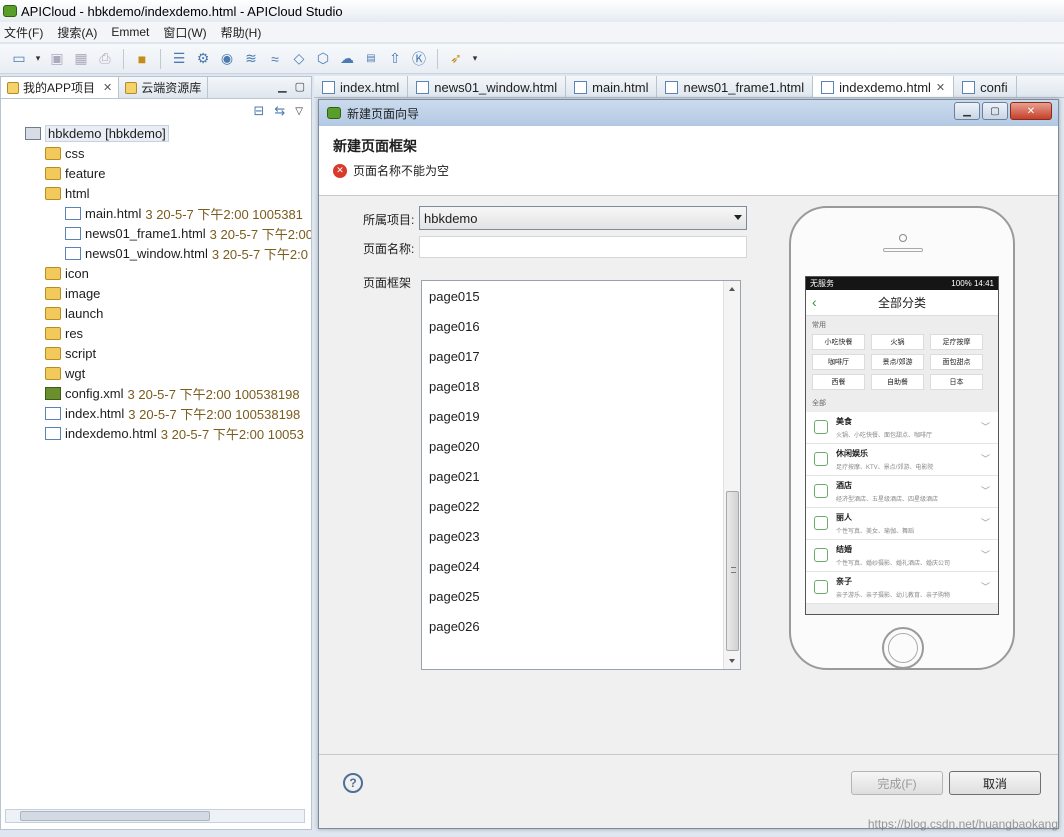 This screenshot has height=837, width=1064. What do you see at coordinates (744, 87) in the screenshot?
I see `editor-tab-label: news01_frame1.html` at bounding box center [744, 87].